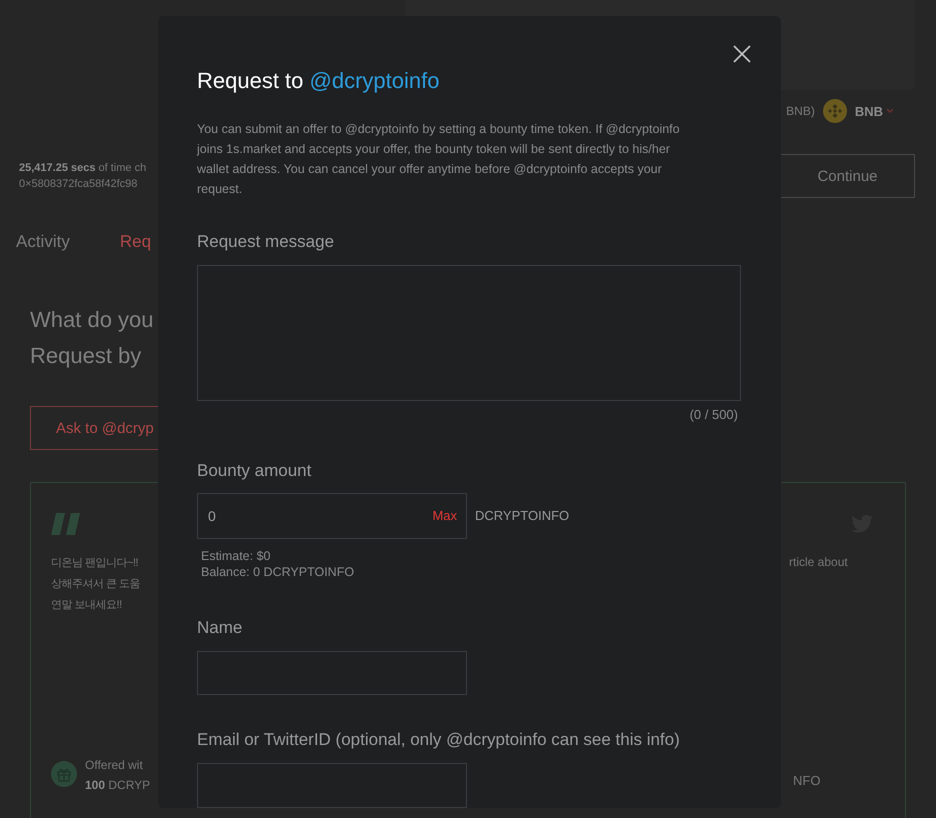 Image resolution: width=936 pixels, height=818 pixels. Describe the element at coordinates (64, 774) in the screenshot. I see `gift-icon` at that location.